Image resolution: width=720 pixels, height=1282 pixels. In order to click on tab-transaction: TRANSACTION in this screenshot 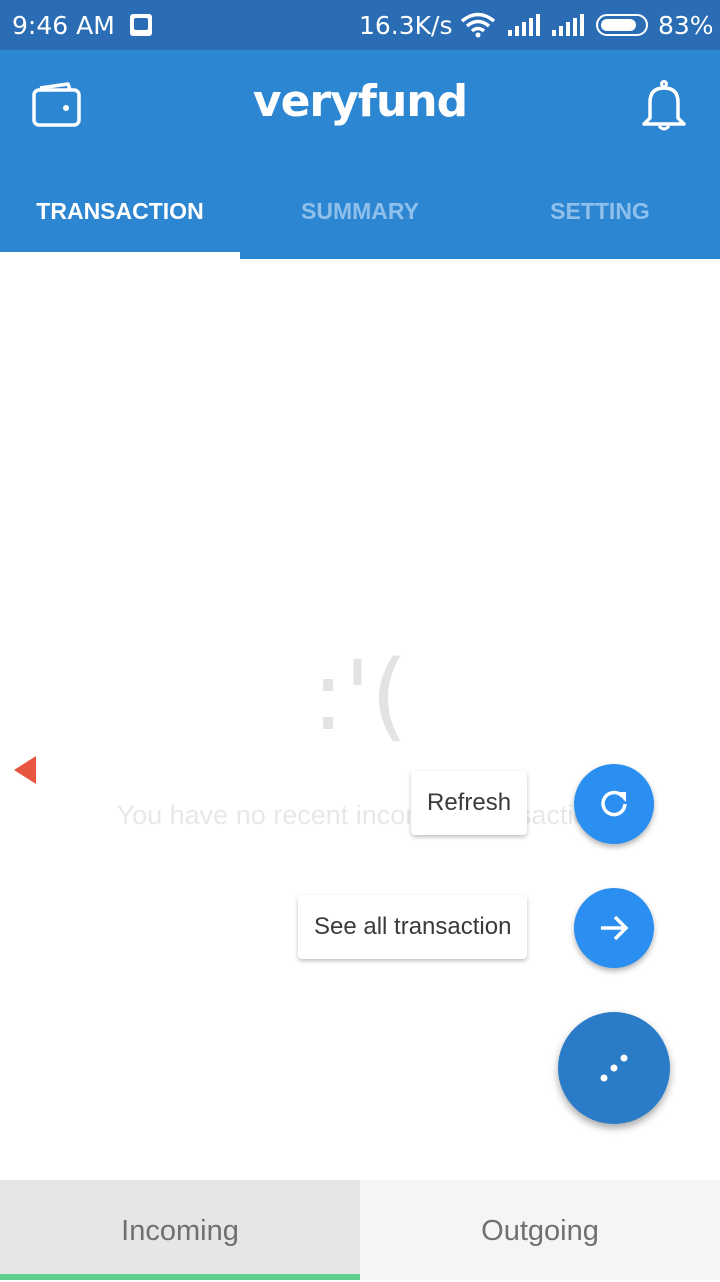, I will do `click(120, 217)`.